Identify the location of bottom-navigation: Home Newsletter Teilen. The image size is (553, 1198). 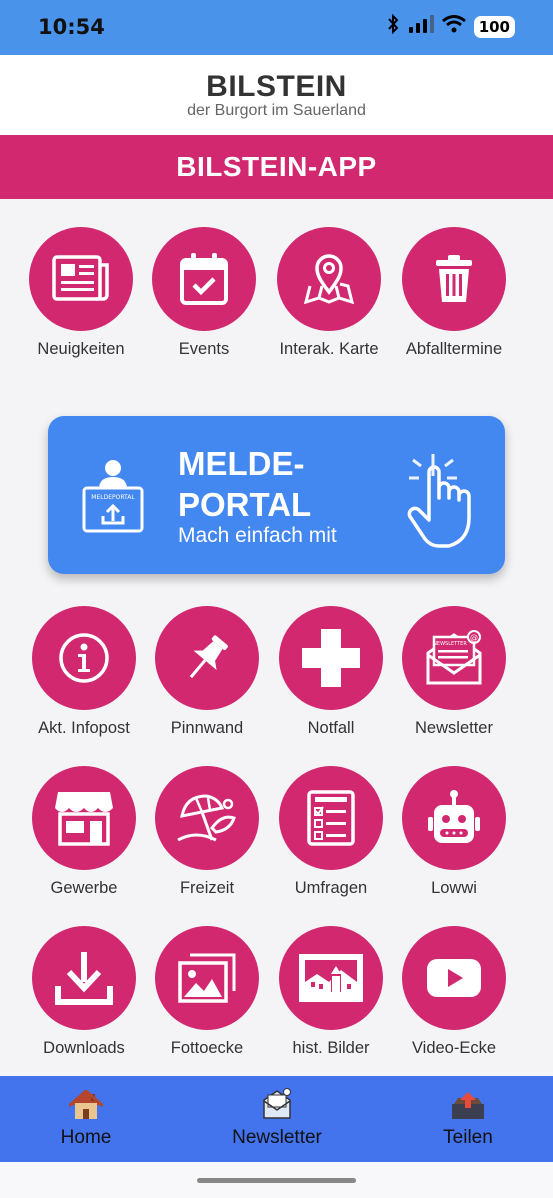
(276, 1119).